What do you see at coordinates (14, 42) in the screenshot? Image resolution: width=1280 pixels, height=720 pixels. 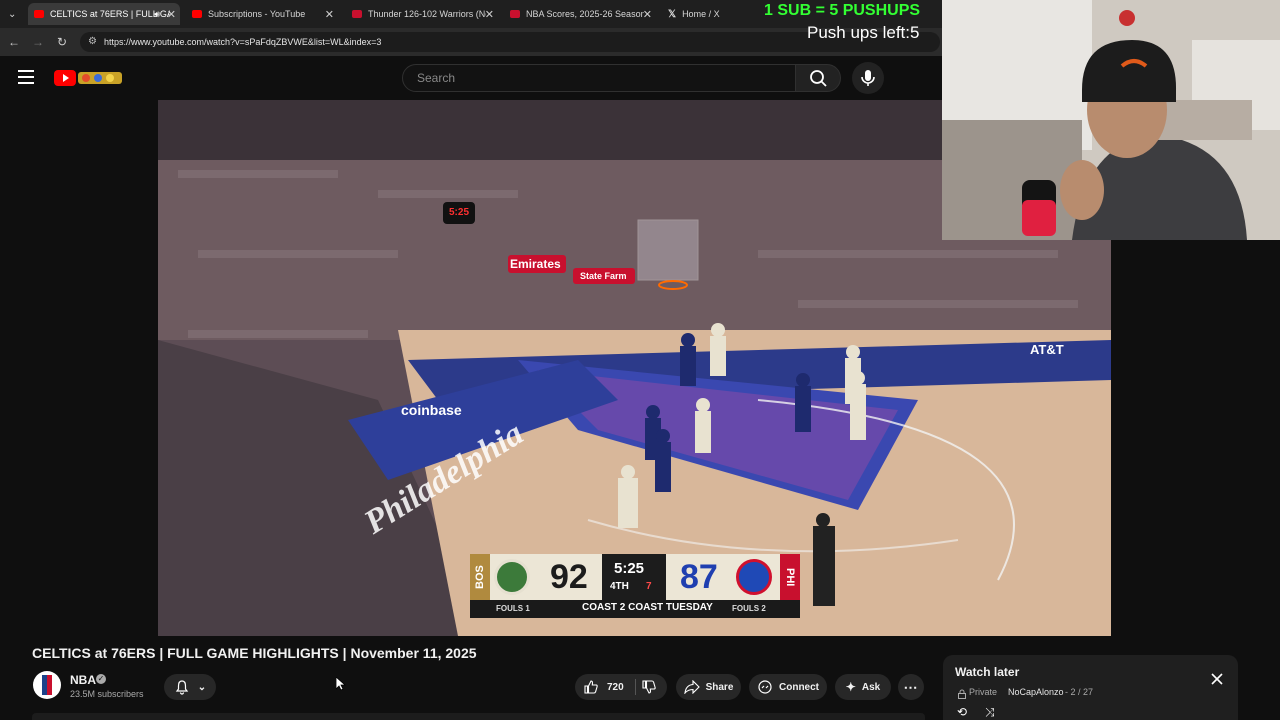 I see `back-arrow-icon: ←` at bounding box center [14, 42].